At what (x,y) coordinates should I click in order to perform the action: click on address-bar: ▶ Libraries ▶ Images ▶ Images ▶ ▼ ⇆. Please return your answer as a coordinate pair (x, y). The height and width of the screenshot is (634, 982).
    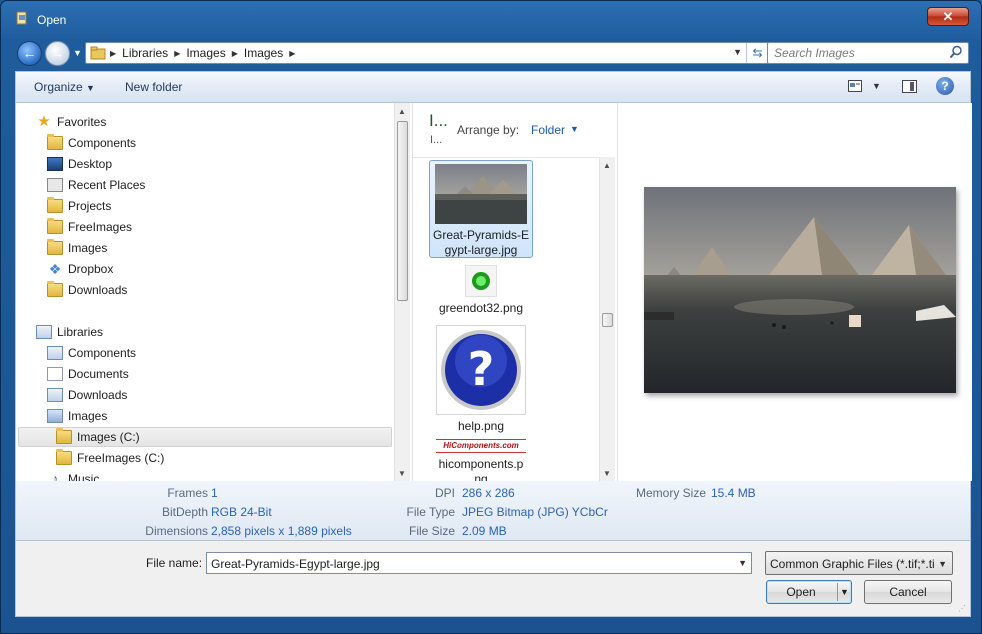
    Looking at the image, I should click on (427, 53).